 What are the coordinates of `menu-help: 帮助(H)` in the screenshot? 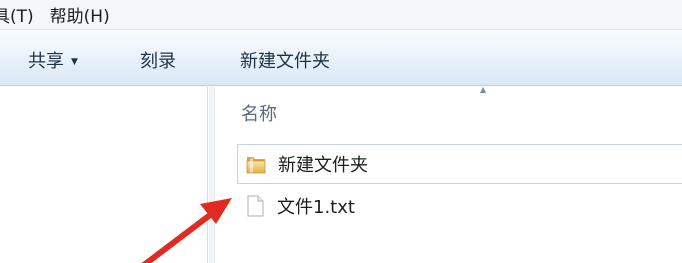 It's located at (84, 14).